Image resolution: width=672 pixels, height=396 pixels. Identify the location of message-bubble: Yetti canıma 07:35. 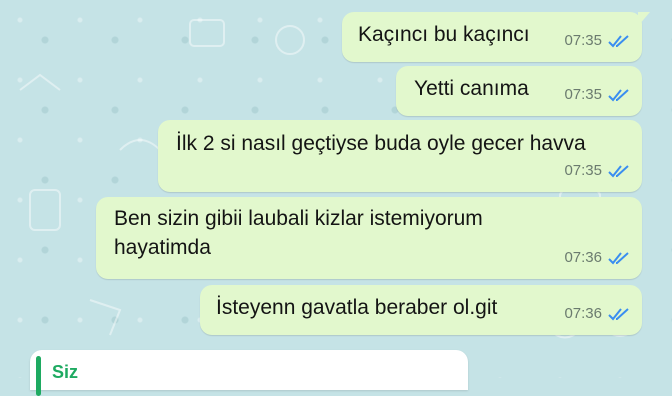
(519, 91).